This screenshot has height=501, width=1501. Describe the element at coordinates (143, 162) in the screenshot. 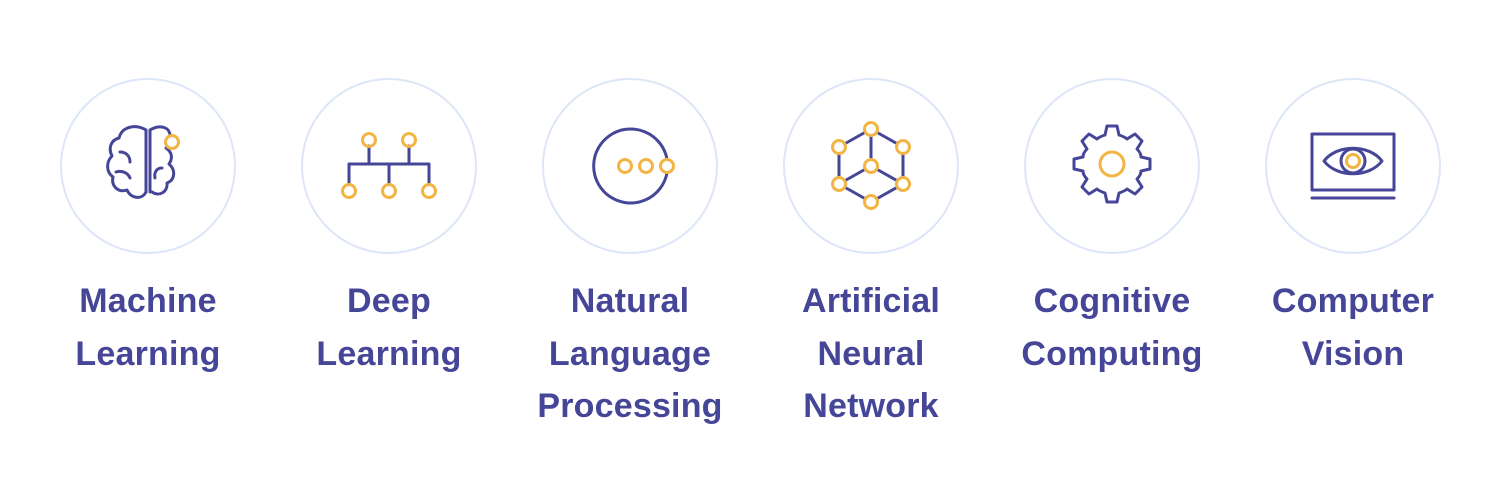

I see `brain-icon` at that location.